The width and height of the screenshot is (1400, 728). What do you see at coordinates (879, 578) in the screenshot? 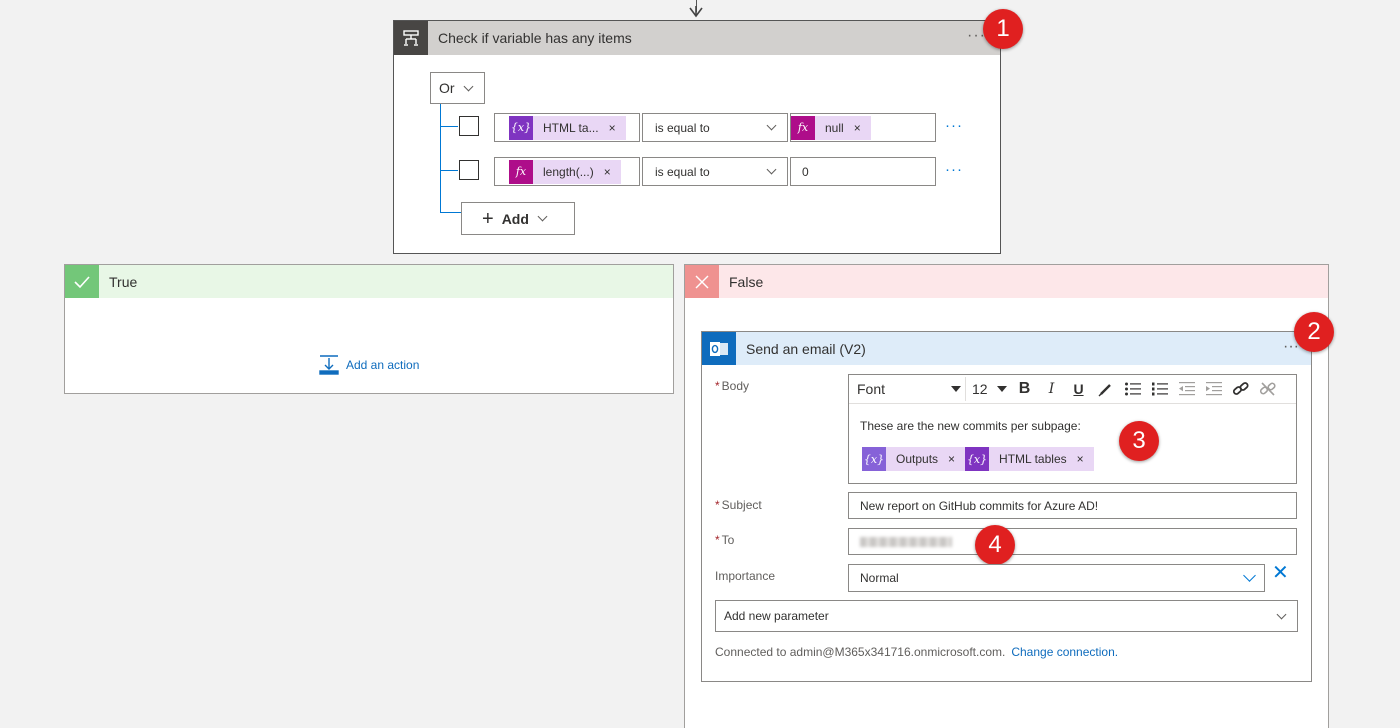
I see `importance-value: Normal` at bounding box center [879, 578].